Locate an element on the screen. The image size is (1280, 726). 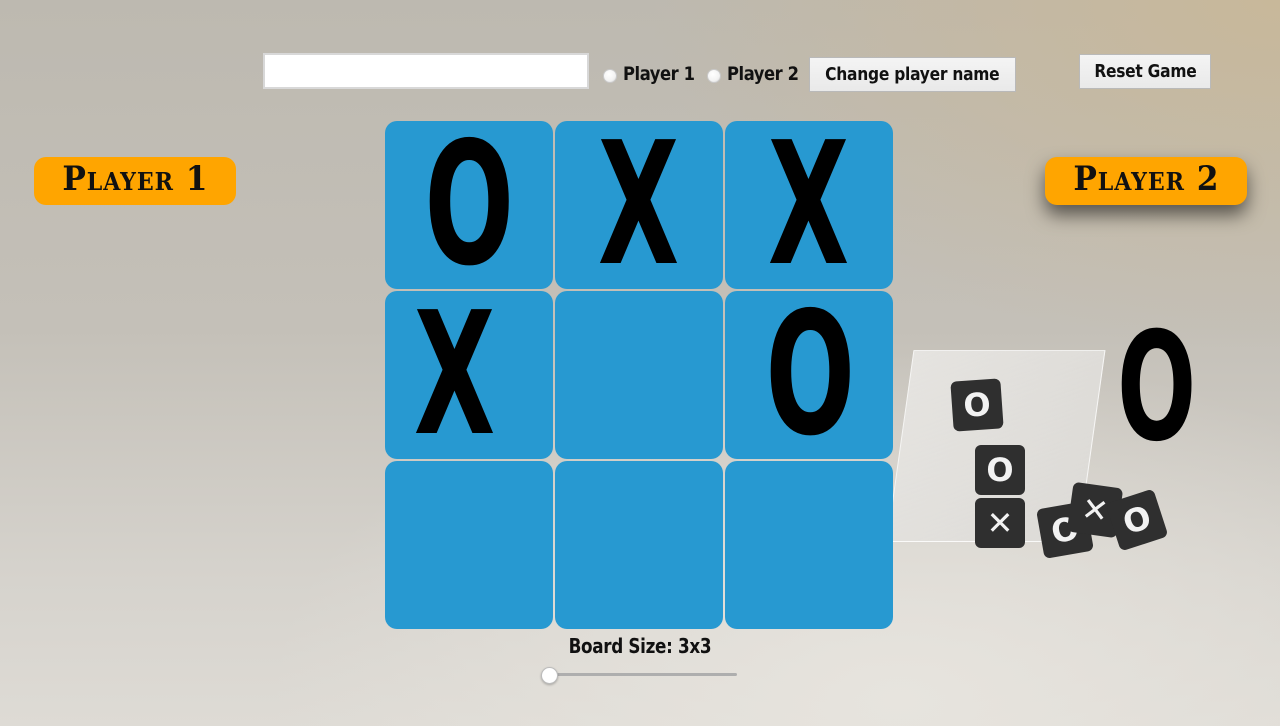
radio-player-1: Player 1 is located at coordinates (654, 74).